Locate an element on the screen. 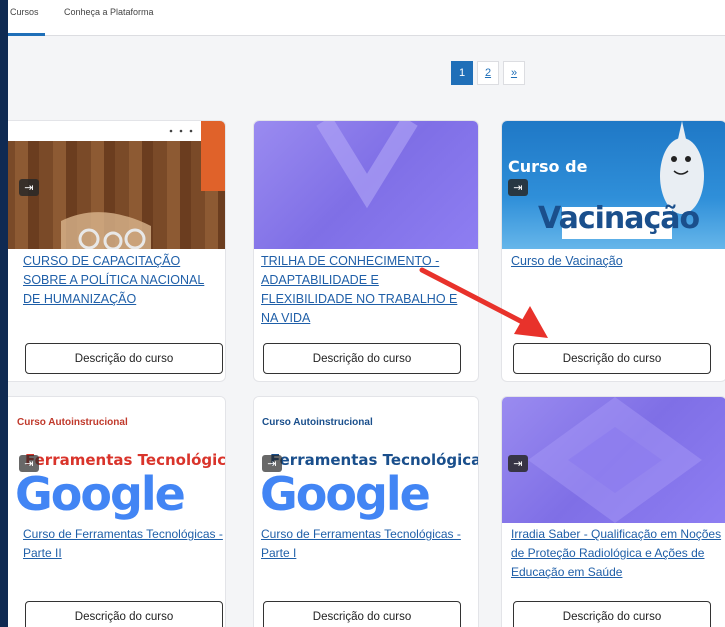  tab-bar: Cursos Conheça a Plataforma is located at coordinates (366, 18).